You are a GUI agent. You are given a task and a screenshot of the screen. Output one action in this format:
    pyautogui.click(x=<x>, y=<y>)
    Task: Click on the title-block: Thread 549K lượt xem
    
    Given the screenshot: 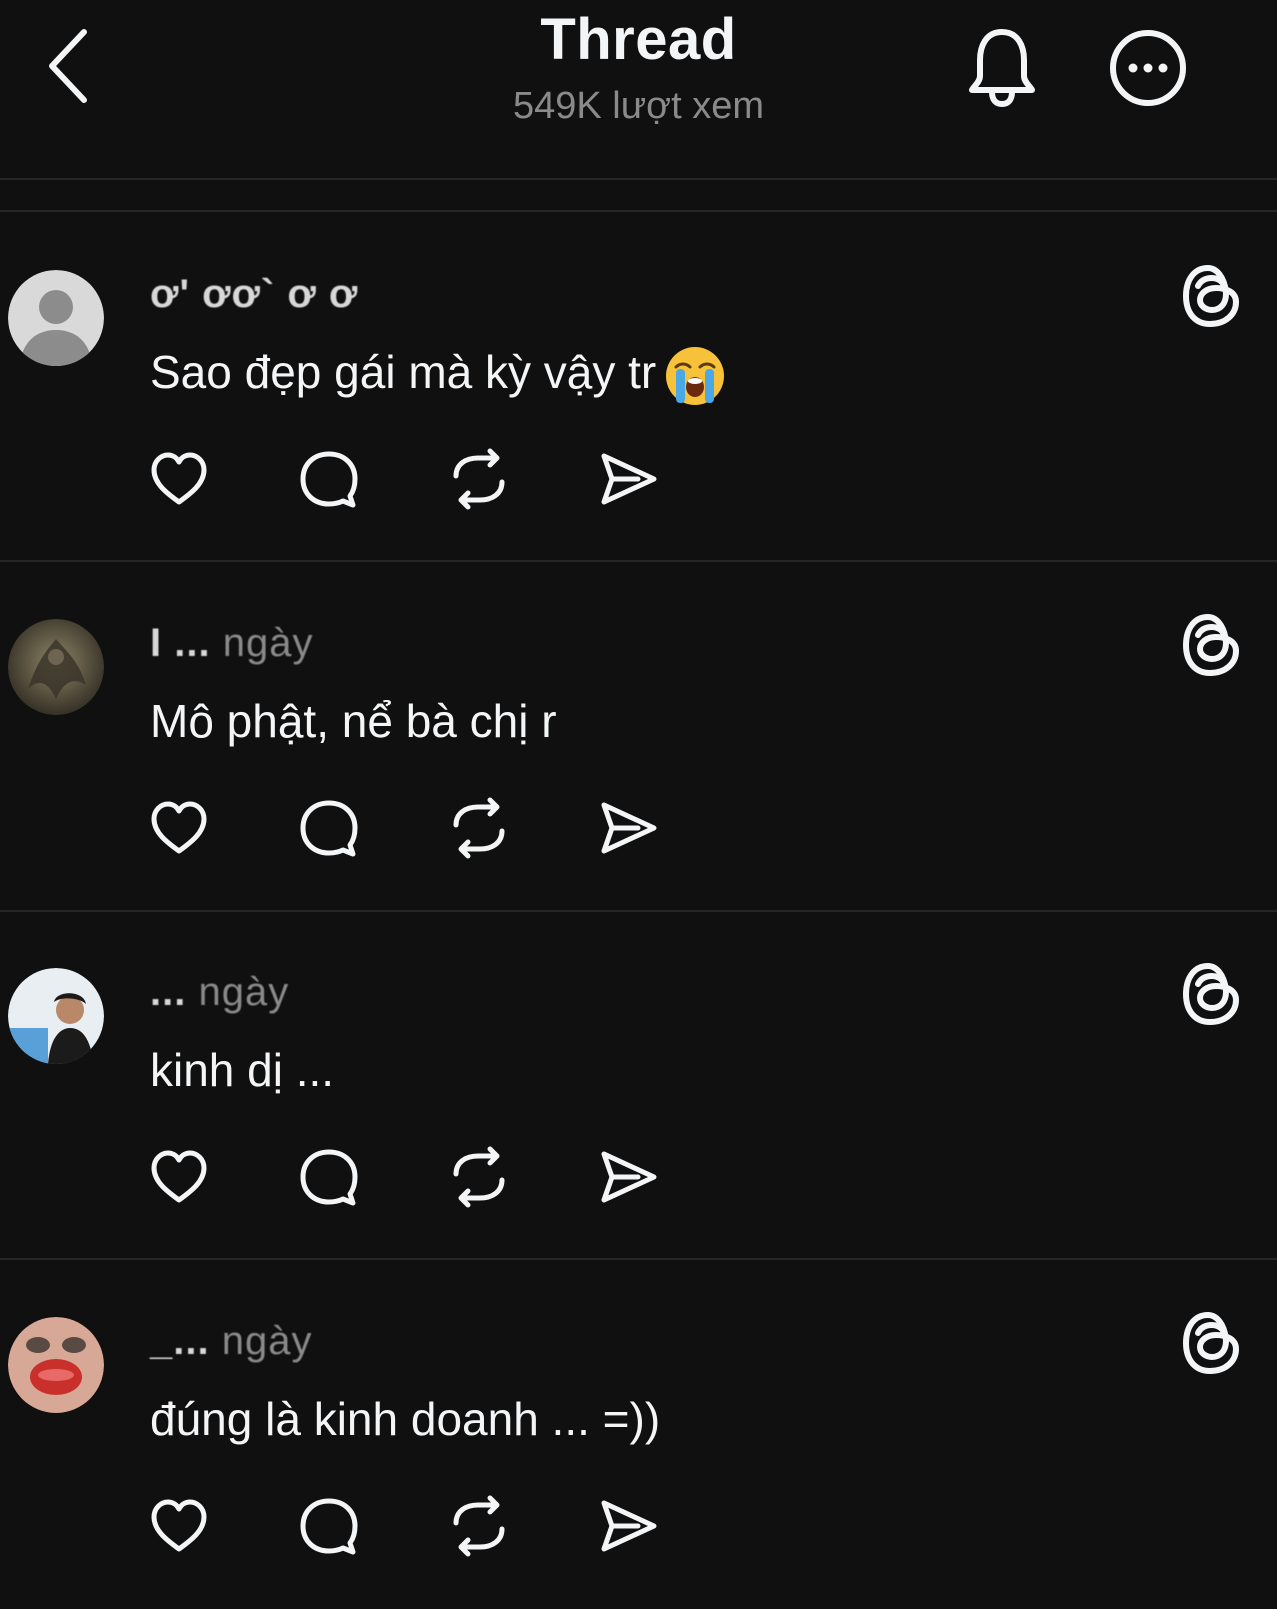 What is the action you would take?
    pyautogui.click(x=638, y=72)
    